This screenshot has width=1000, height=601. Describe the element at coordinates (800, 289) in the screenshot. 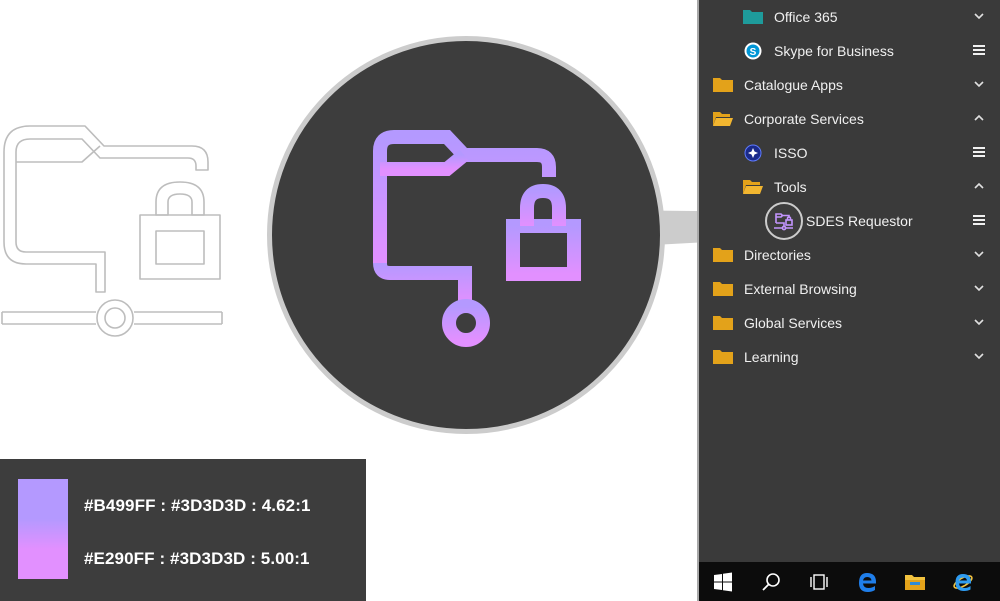

I see `menu-item-label: External Browsing` at that location.